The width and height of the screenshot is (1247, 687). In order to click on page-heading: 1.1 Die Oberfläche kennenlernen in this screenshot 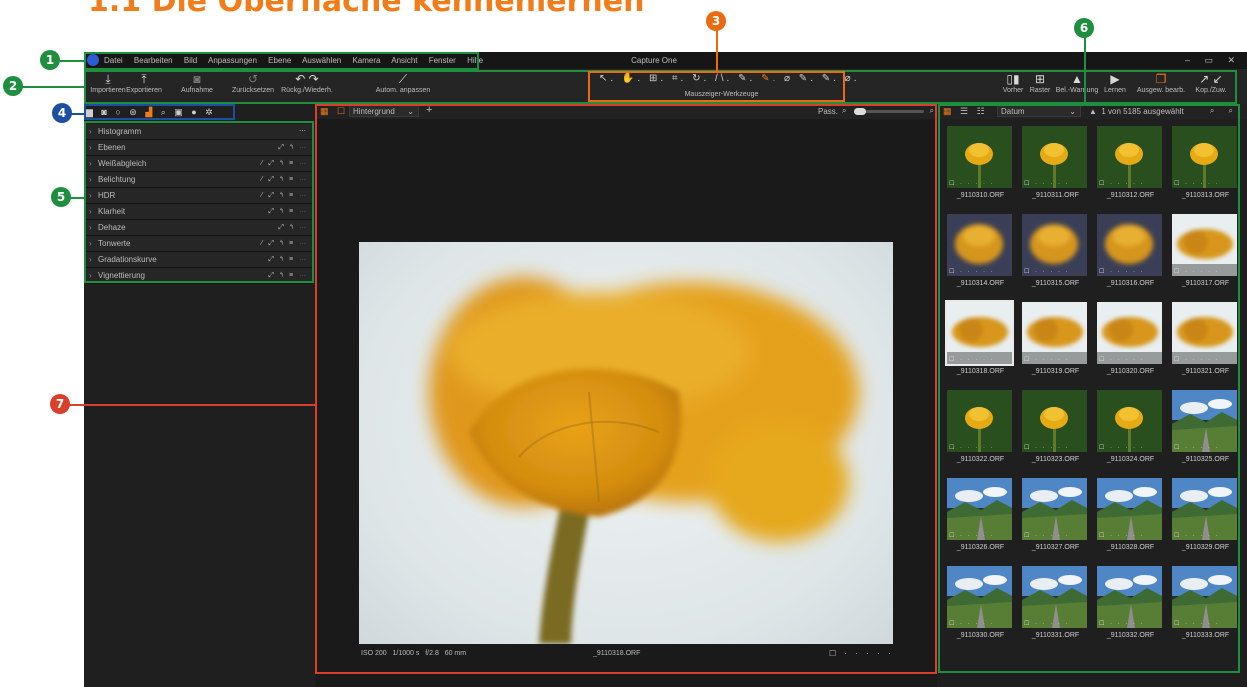, I will do `click(366, 9)`.